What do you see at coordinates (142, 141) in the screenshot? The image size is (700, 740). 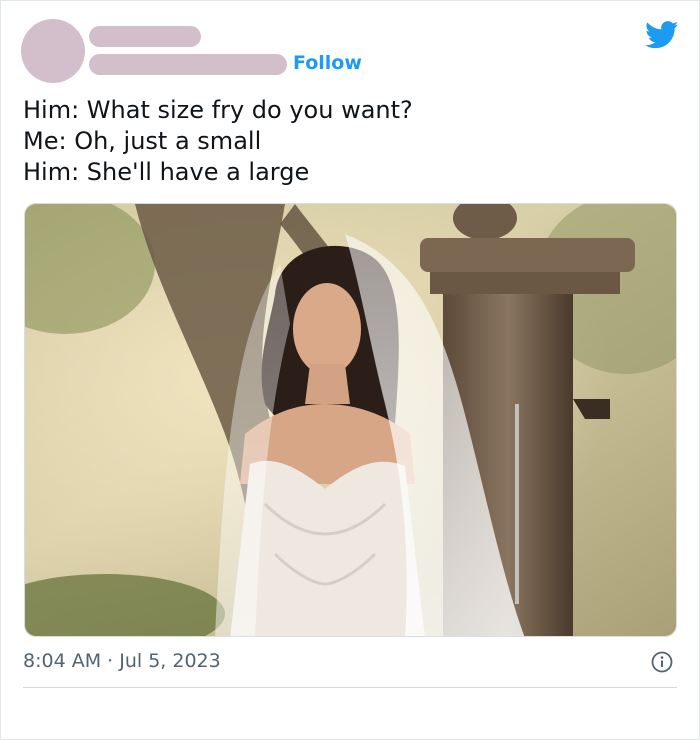 I see `tweet-line: Me: Oh, just a small` at bounding box center [142, 141].